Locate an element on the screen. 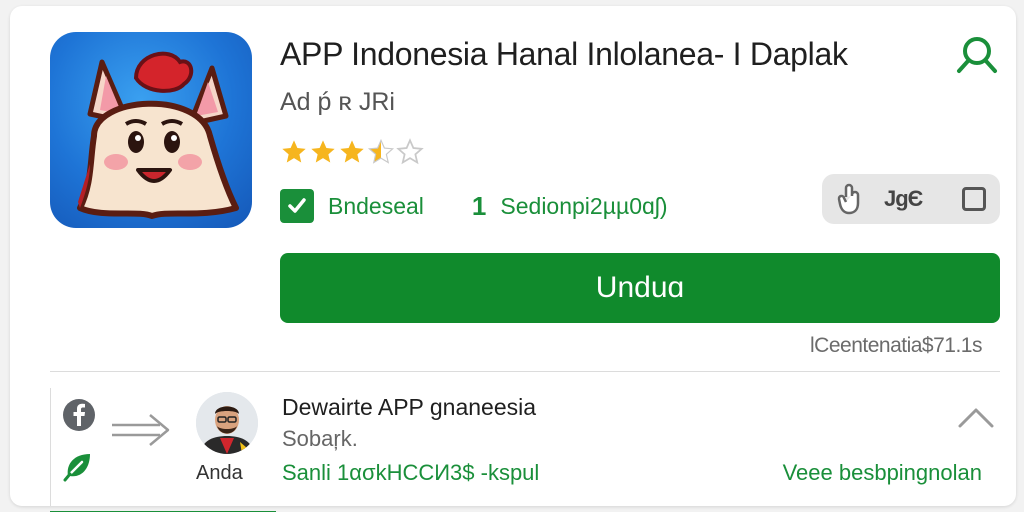  downloads-label: Sedionpi2µµ0ɑʃ) is located at coordinates (584, 205).